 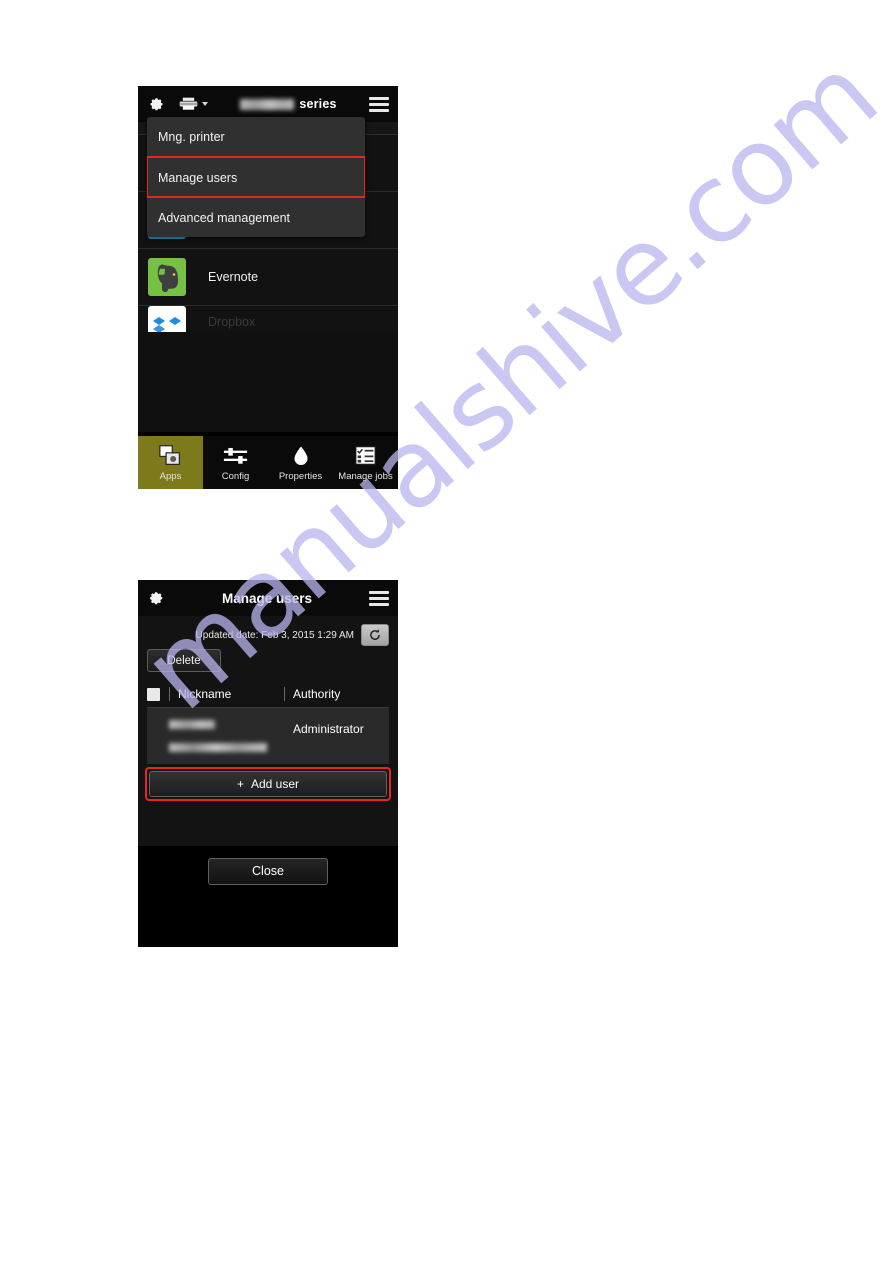 What do you see at coordinates (232, 322) in the screenshot?
I see `list-item-label: Dropbox` at bounding box center [232, 322].